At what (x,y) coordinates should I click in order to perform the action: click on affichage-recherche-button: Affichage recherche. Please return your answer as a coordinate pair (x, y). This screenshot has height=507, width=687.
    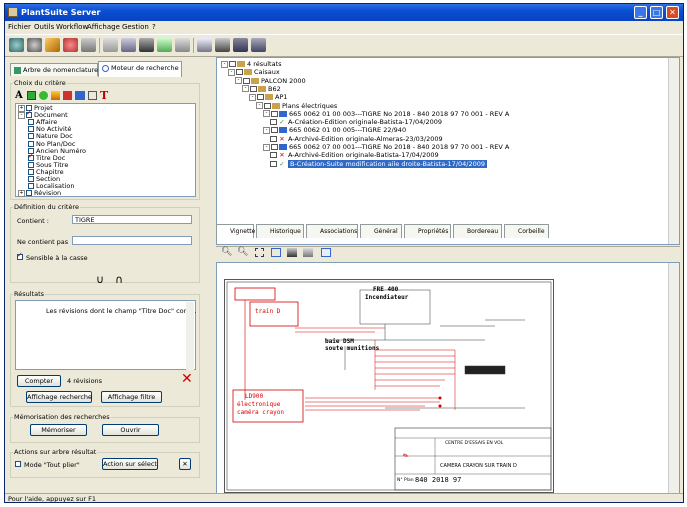
    Looking at the image, I should click on (59, 397).